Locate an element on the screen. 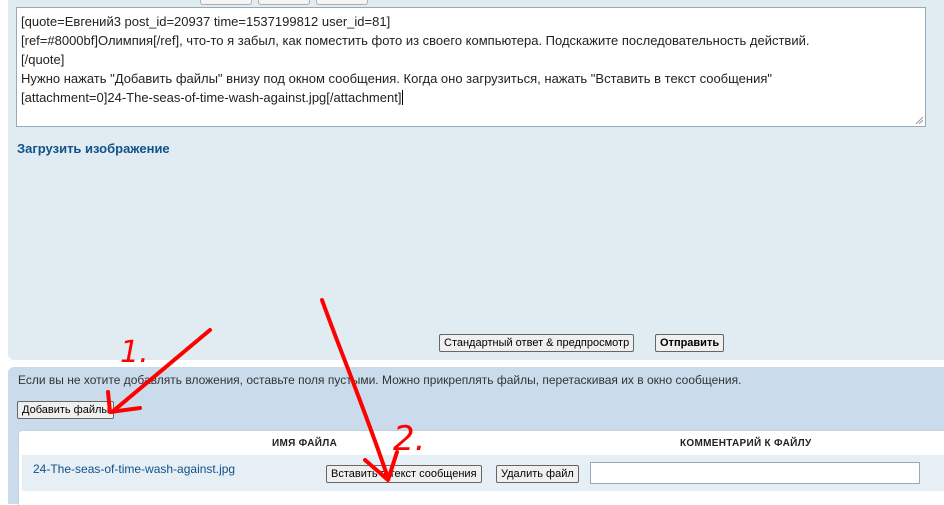 The height and width of the screenshot is (505, 944). annotation-overlay: 1. 2. is located at coordinates (265, 390).